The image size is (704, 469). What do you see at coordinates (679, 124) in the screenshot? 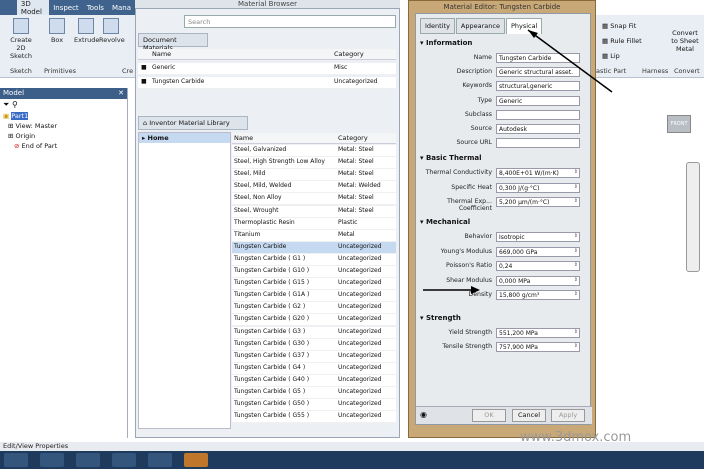
I see `view-cube: FRONT` at bounding box center [679, 124].